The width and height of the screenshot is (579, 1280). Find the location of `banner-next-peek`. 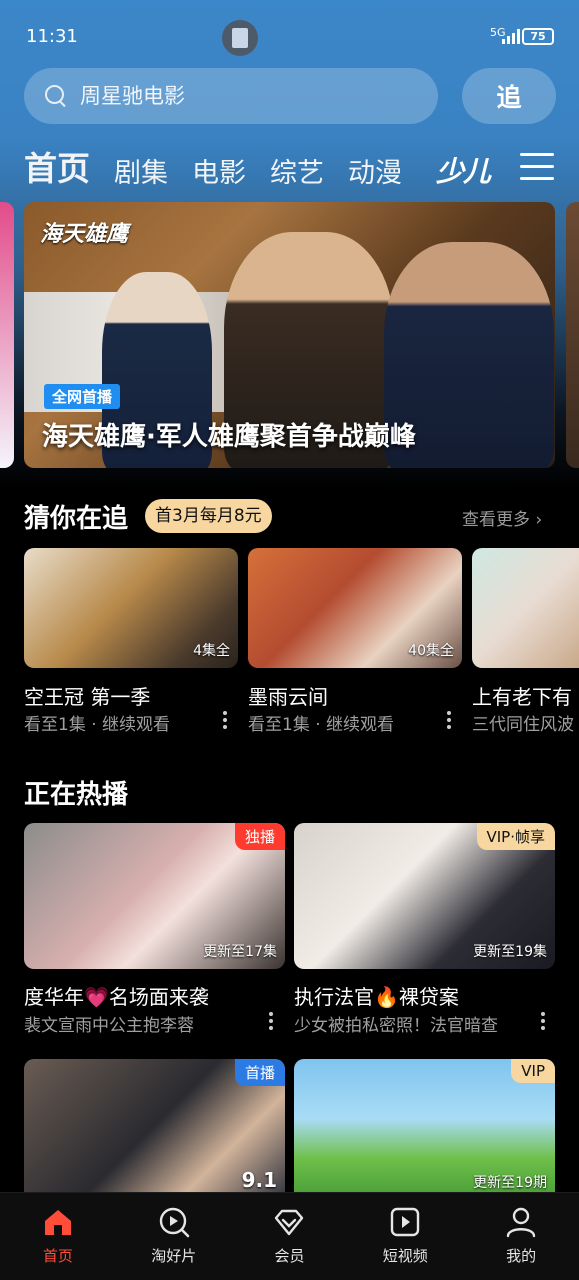

banner-next-peek is located at coordinates (572, 335).